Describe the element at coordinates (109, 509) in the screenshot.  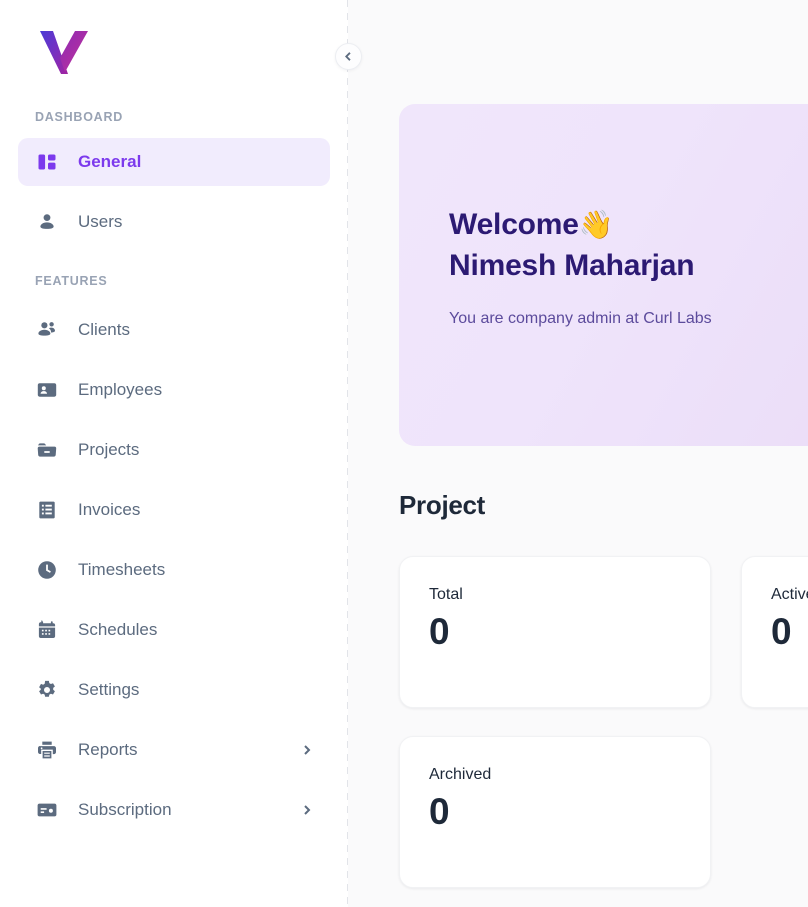
I see `sidebar-item-label: Invoices` at that location.